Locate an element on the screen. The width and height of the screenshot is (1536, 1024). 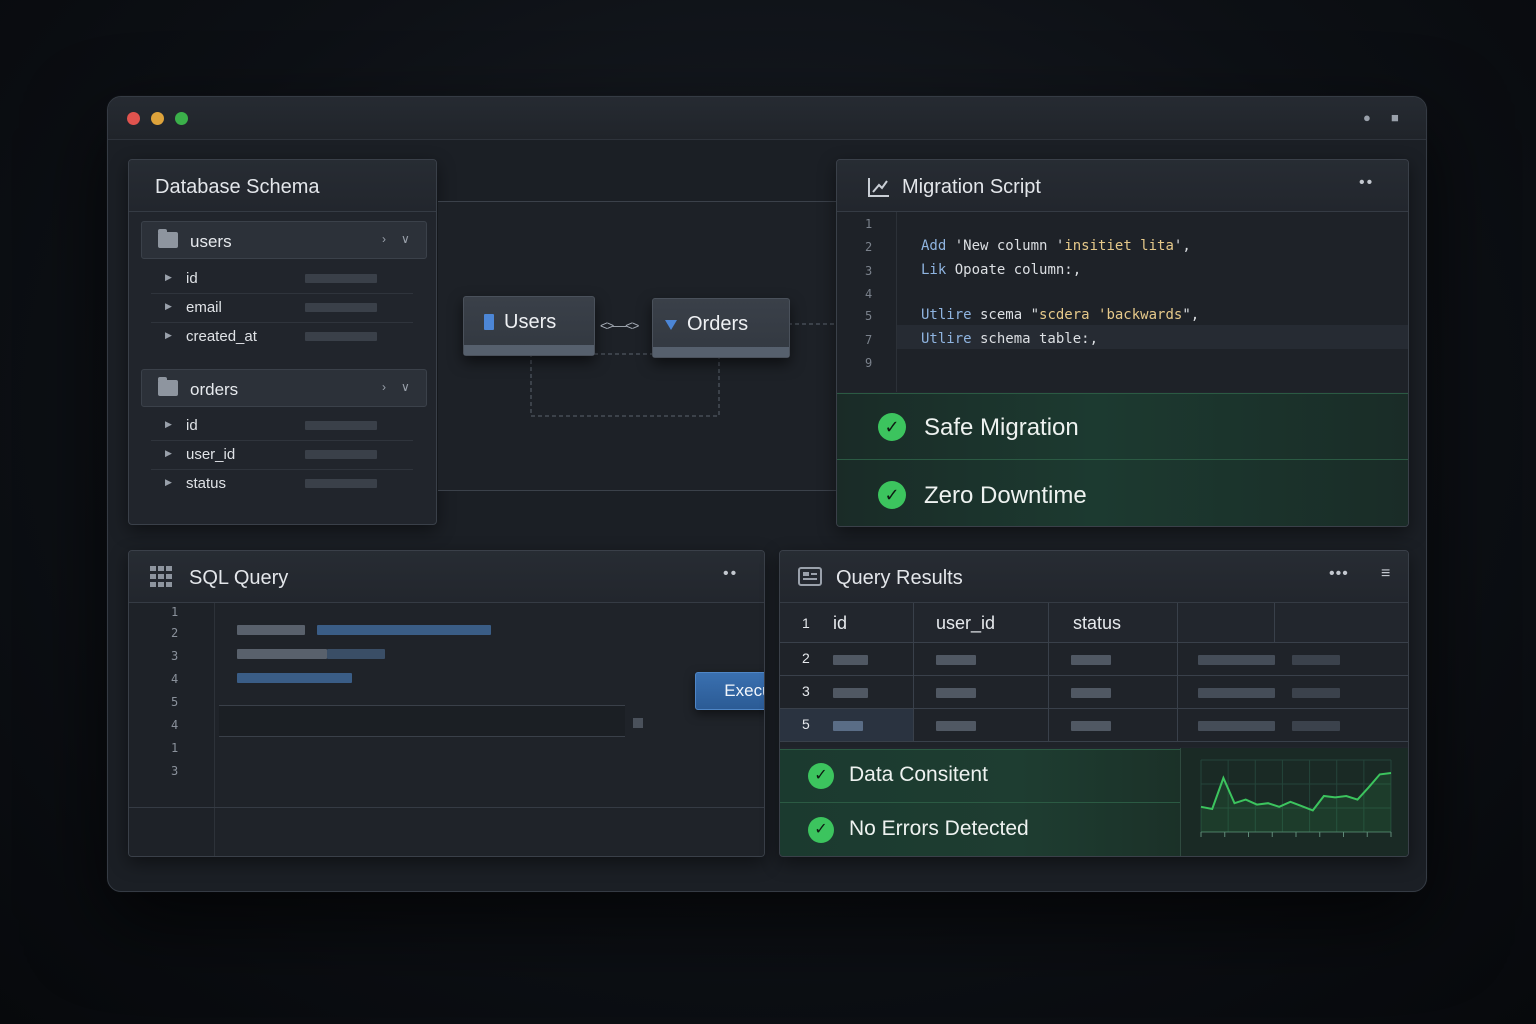
panel-toggle-icon: ■ is located at coordinates (1395, 117).